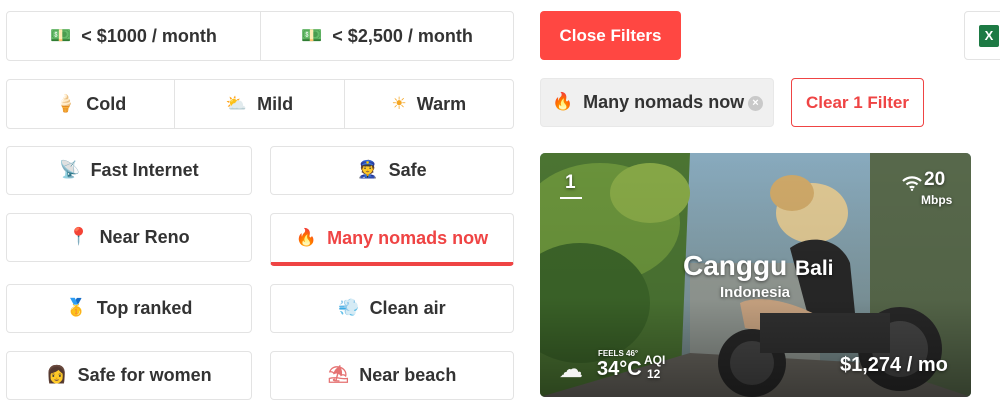  I want to click on filter-safe-for-women: 👩 Safe for women, so click(129, 375).